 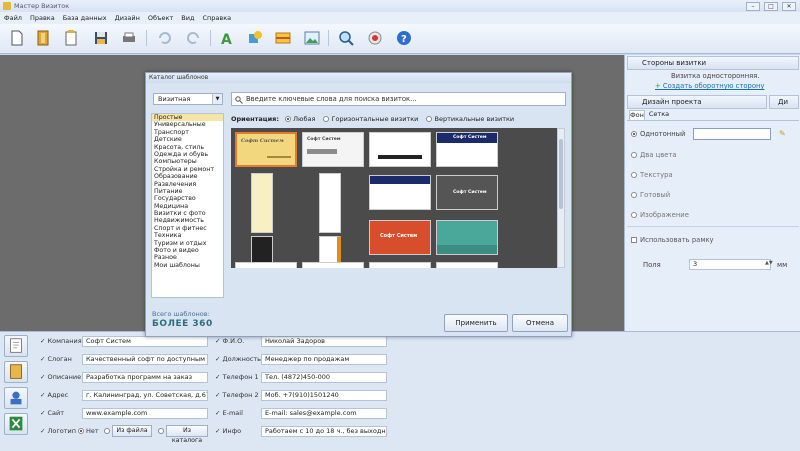 I want to click on logo-from-catalog-radio, so click(x=161, y=431).